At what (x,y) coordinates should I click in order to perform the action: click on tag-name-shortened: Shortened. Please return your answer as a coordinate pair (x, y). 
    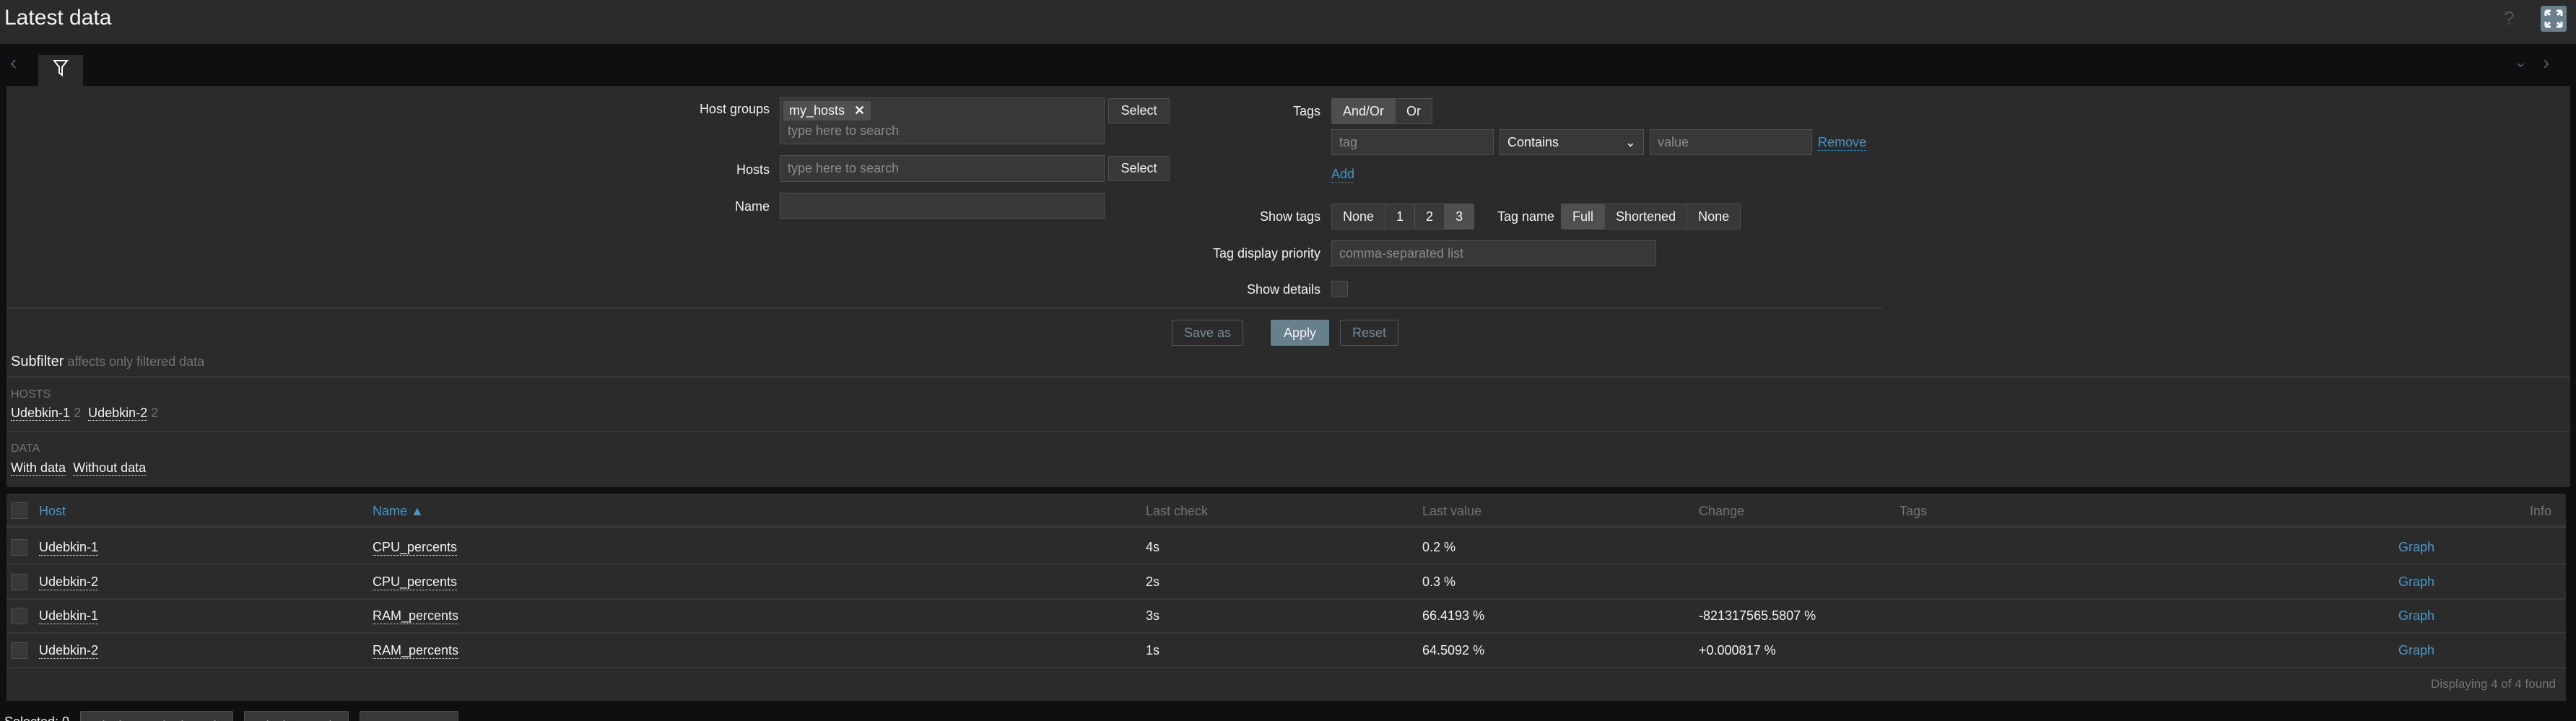
    Looking at the image, I should click on (1647, 217).